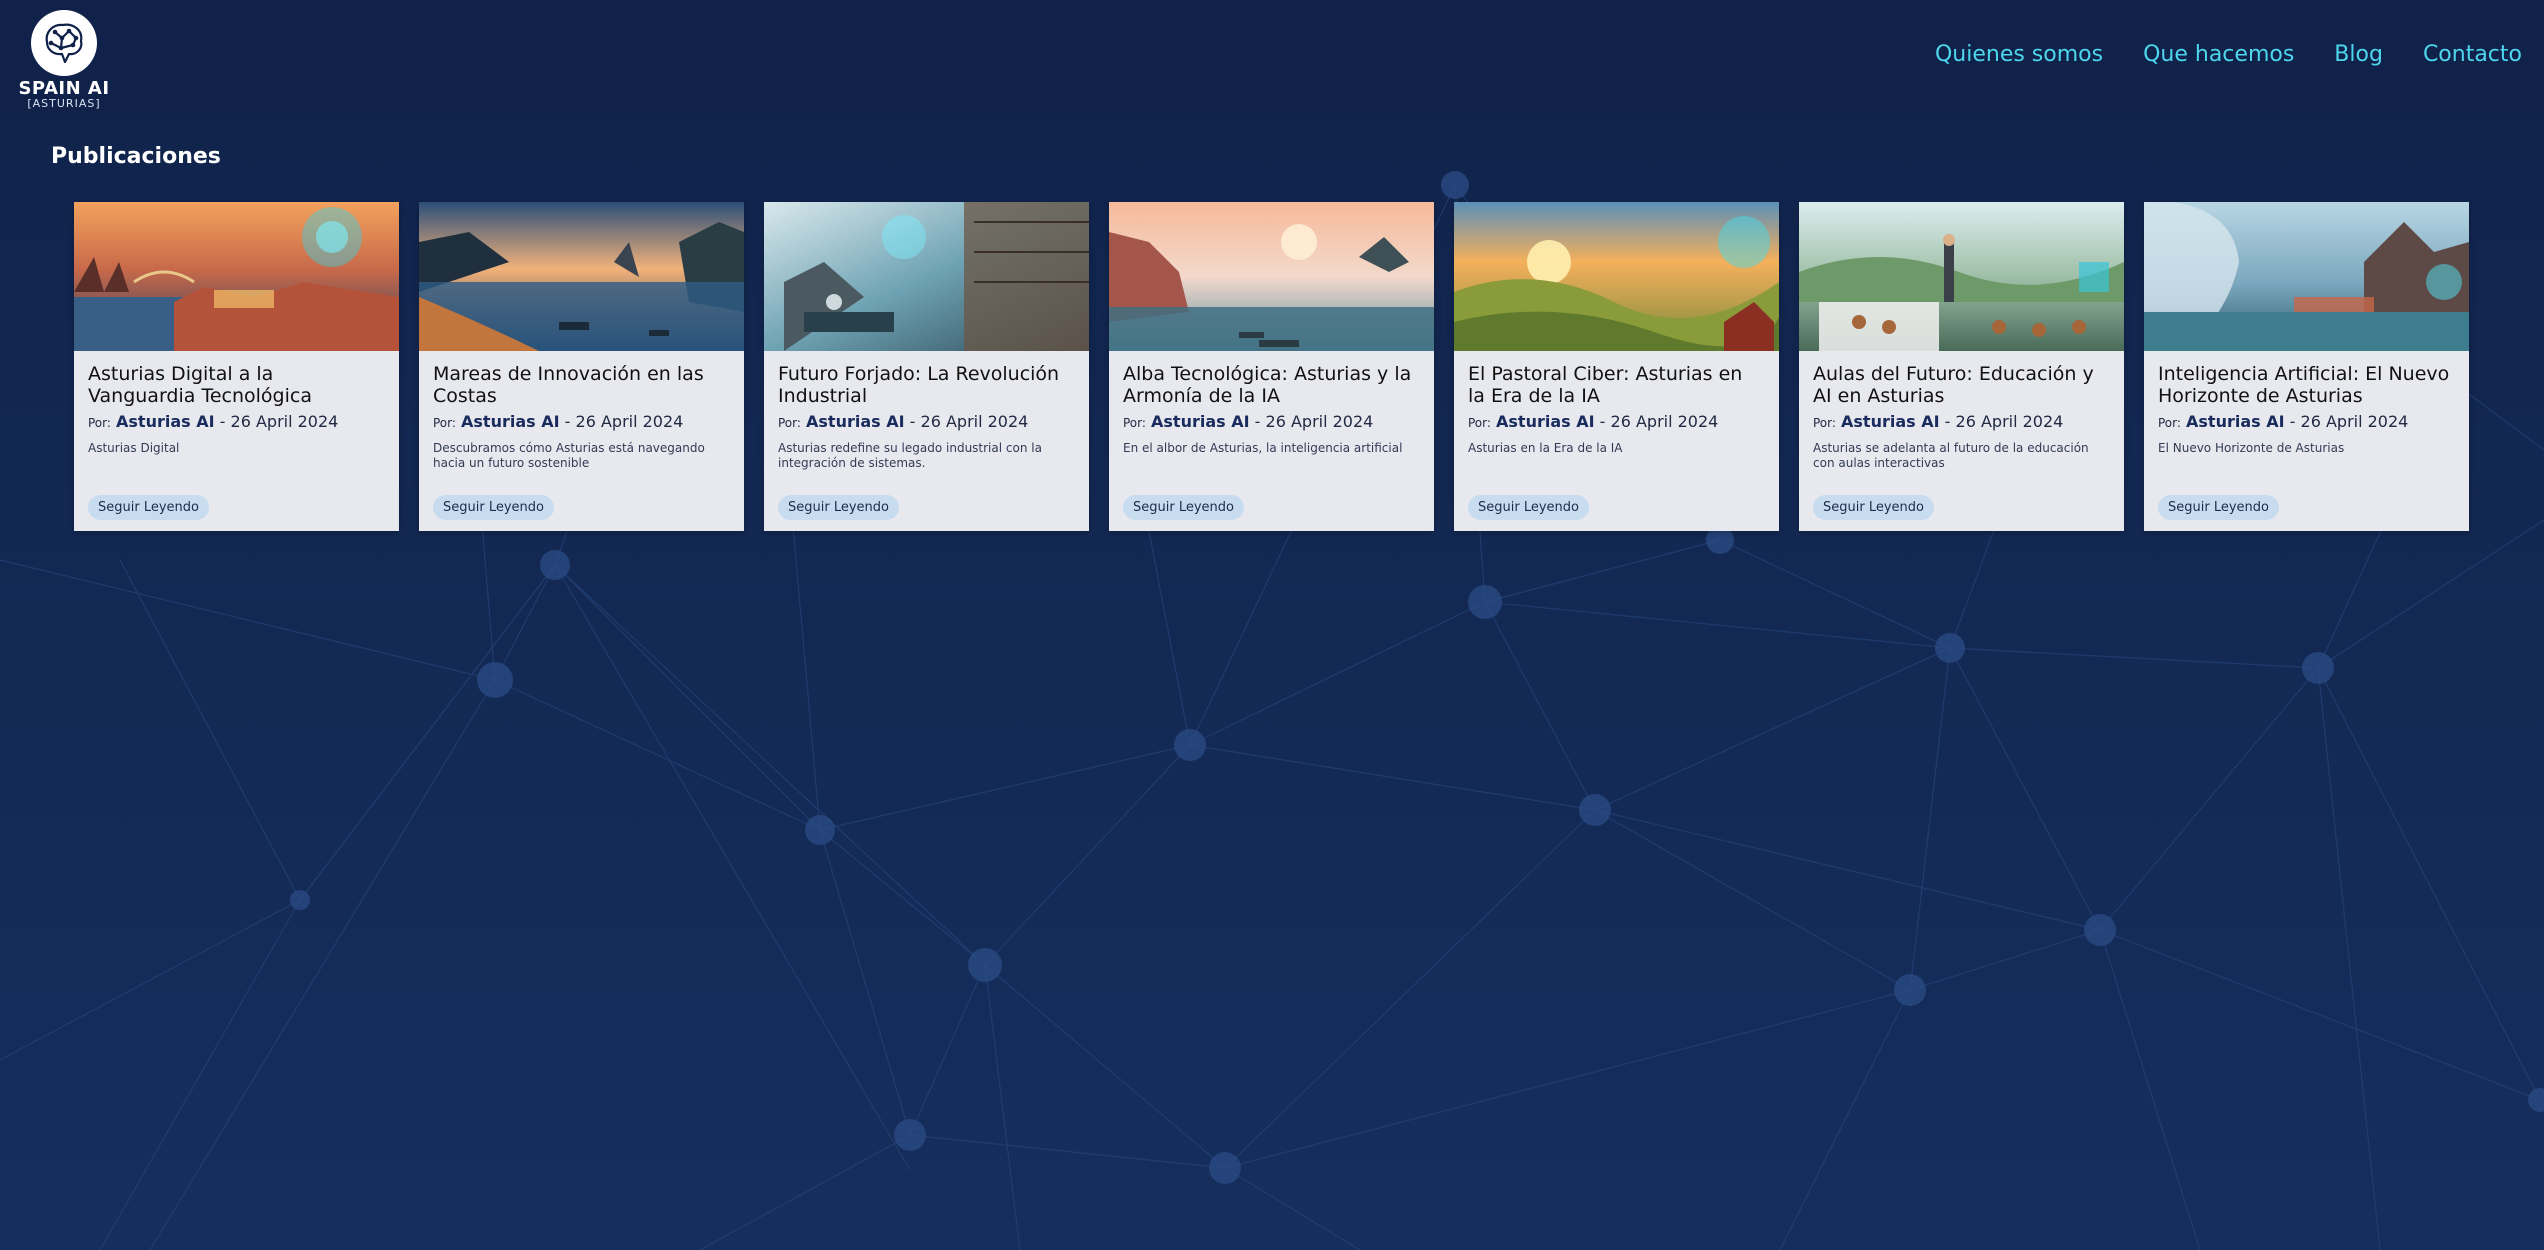 The width and height of the screenshot is (2544, 1250). I want to click on nav-link-blog: Blog, so click(2358, 54).